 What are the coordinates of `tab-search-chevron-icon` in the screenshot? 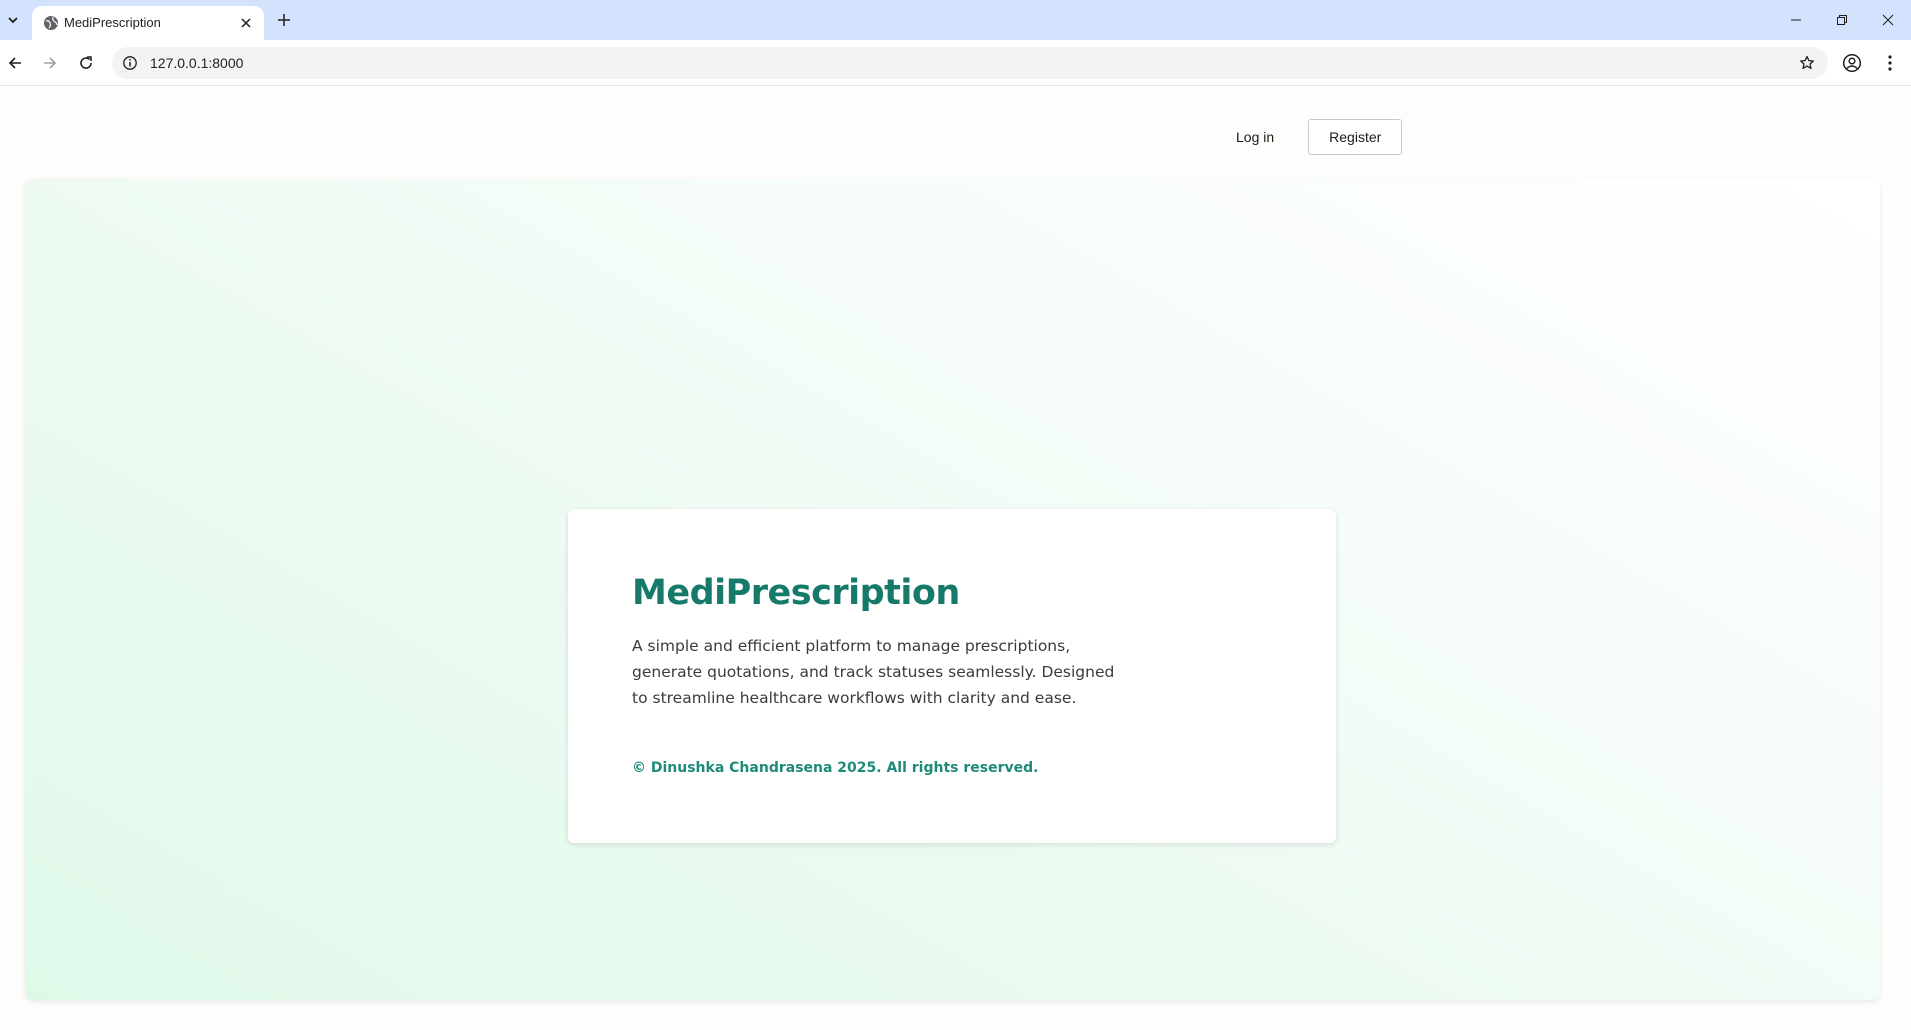 It's located at (13, 20).